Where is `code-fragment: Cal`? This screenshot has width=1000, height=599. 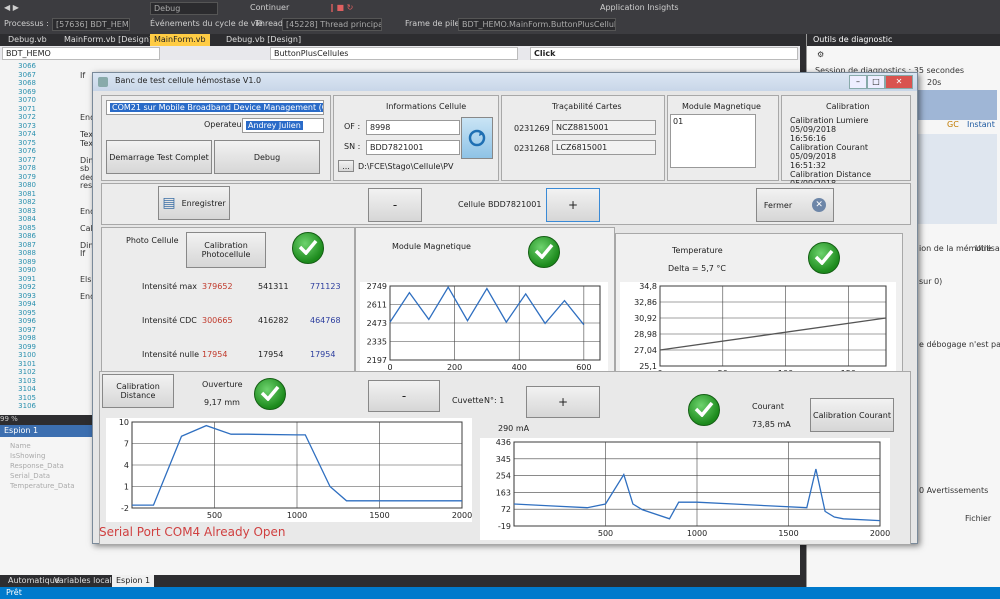 code-fragment: Cal is located at coordinates (86, 228).